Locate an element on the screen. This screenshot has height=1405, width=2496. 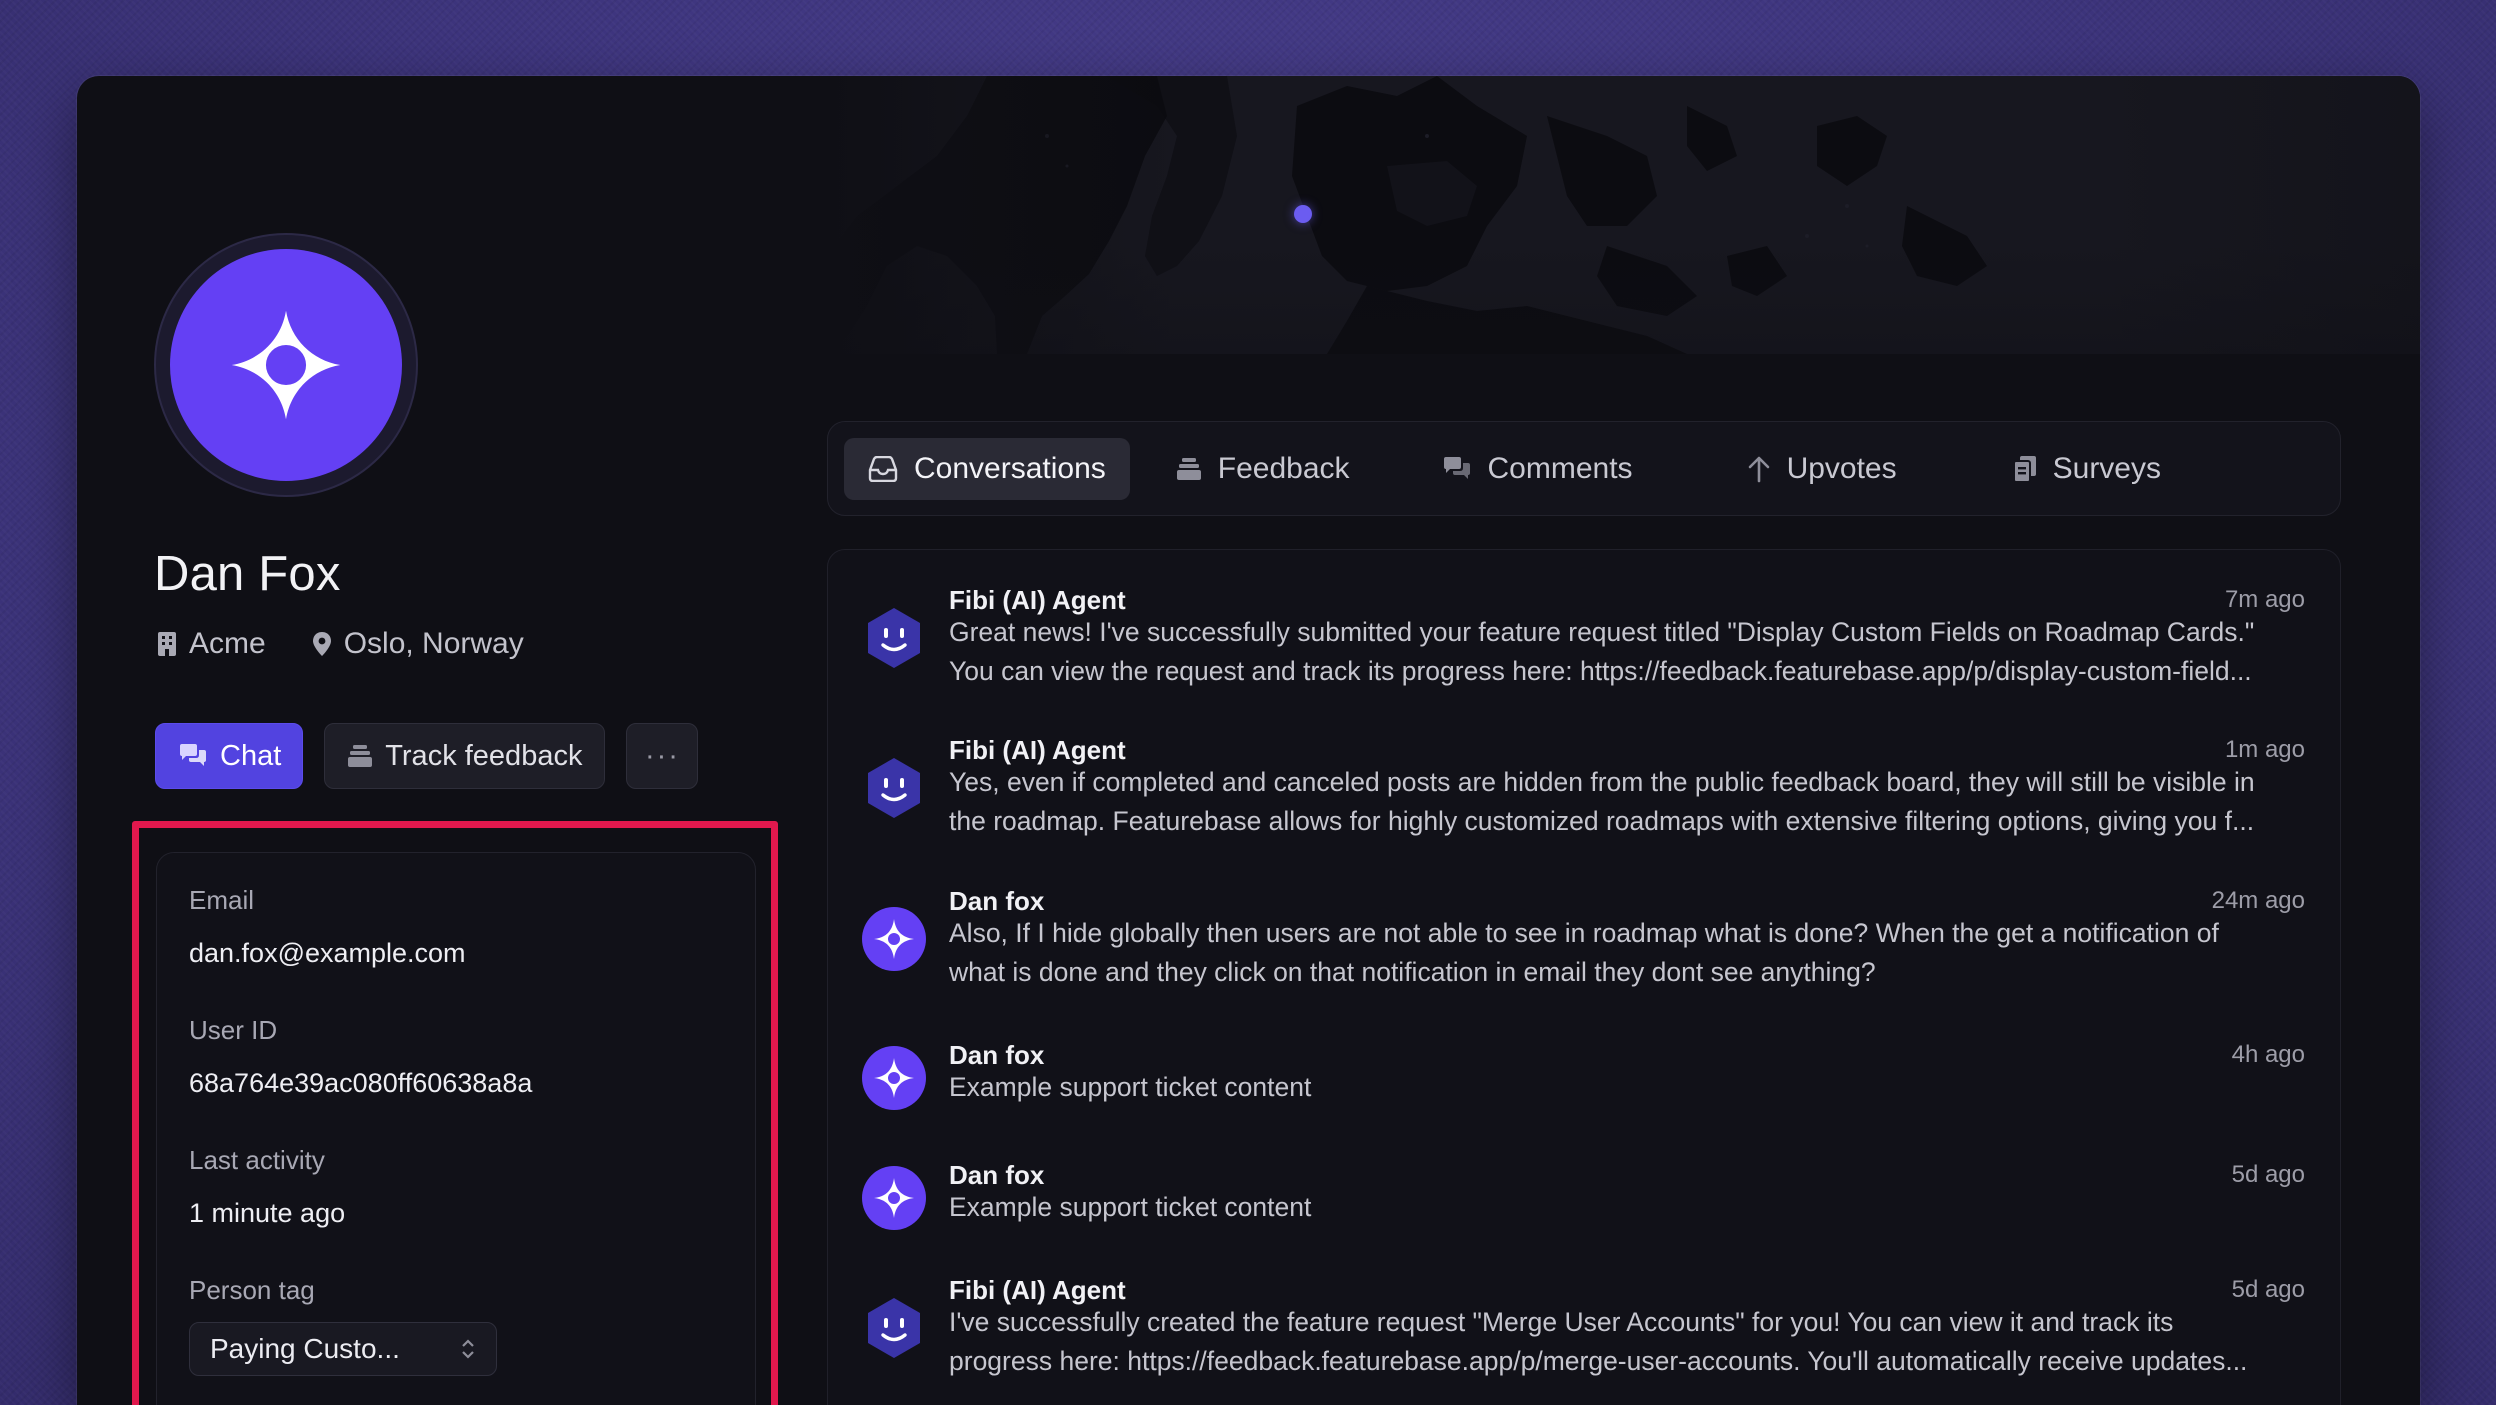
more-options-button: ··· is located at coordinates (662, 756).